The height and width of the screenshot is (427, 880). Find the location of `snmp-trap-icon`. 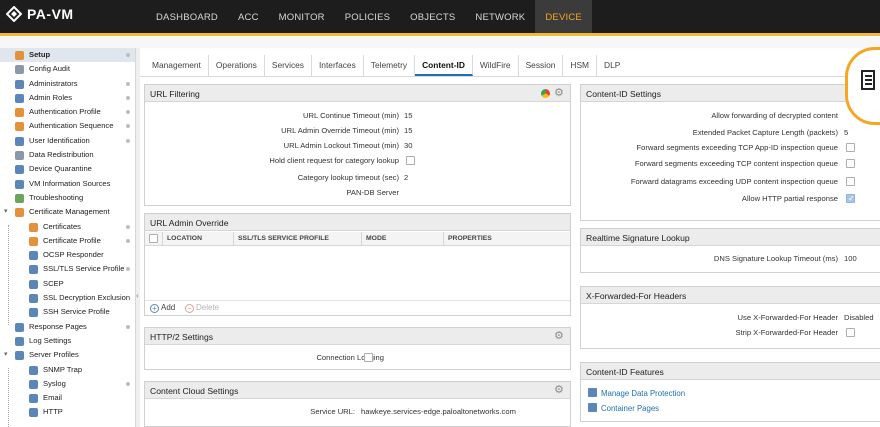

snmp-trap-icon is located at coordinates (33, 370).